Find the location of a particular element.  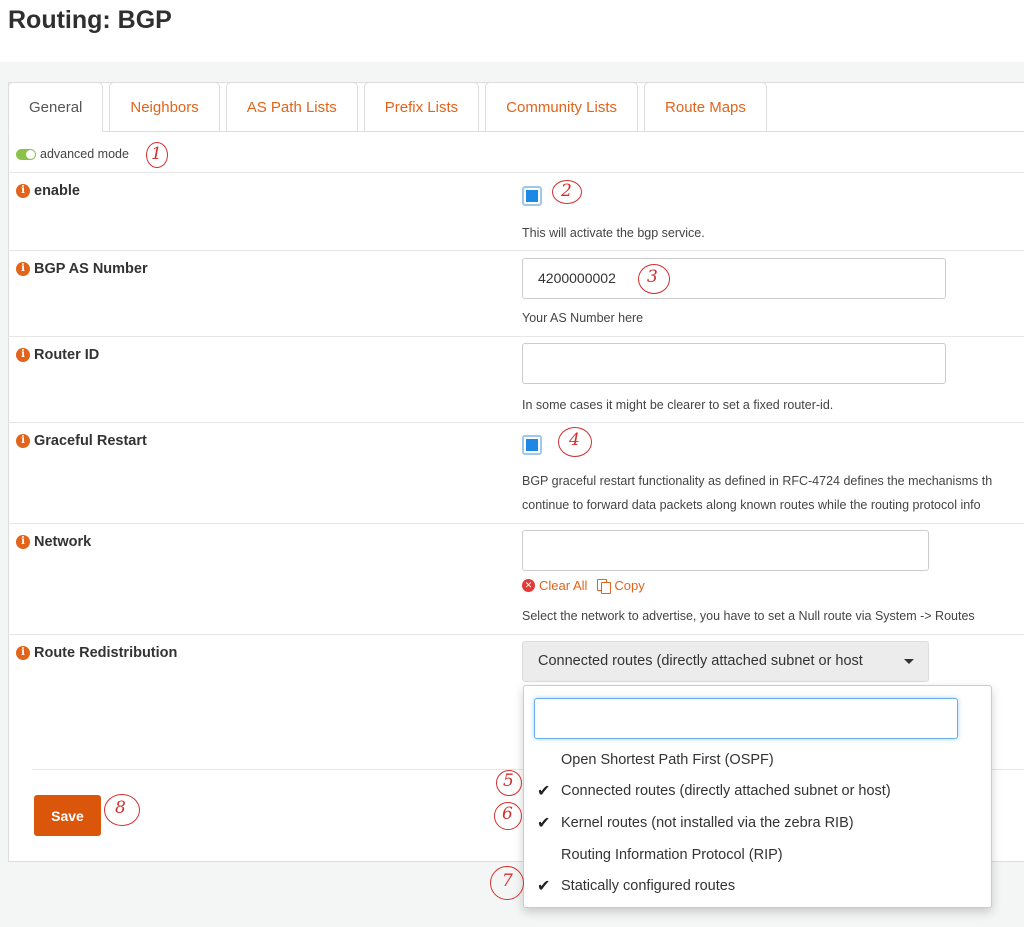

annotation-4: 4 is located at coordinates (574, 440).